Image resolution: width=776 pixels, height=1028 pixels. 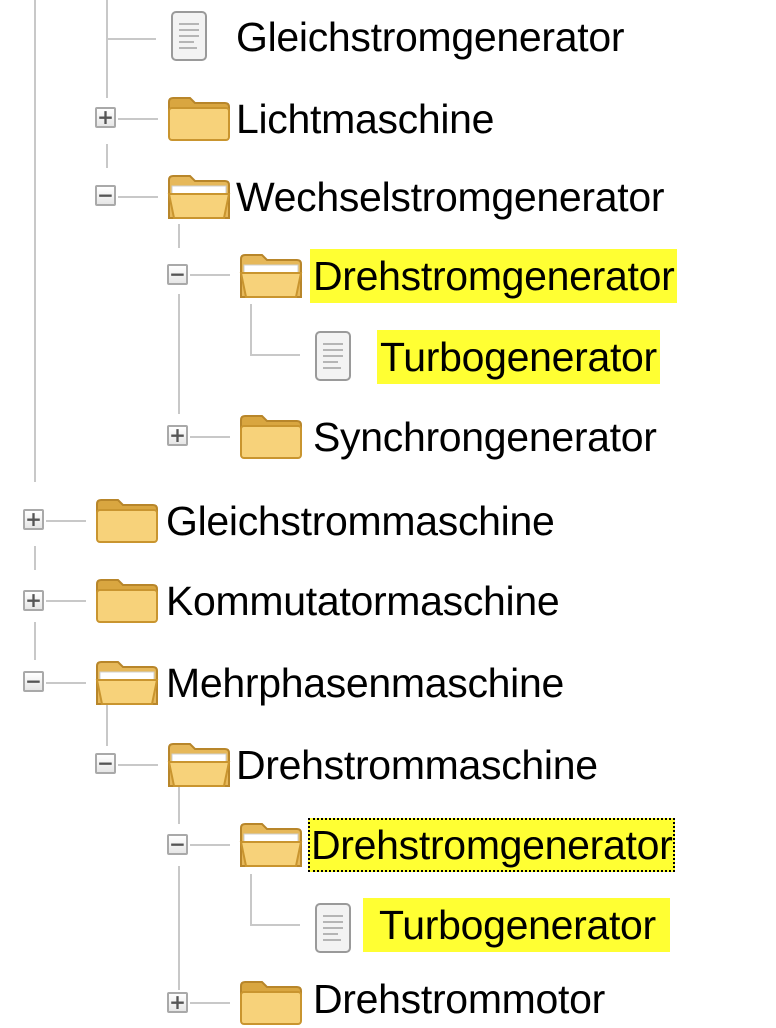 What do you see at coordinates (365, 119) in the screenshot?
I see `tree-item-label: Lichtmaschine` at bounding box center [365, 119].